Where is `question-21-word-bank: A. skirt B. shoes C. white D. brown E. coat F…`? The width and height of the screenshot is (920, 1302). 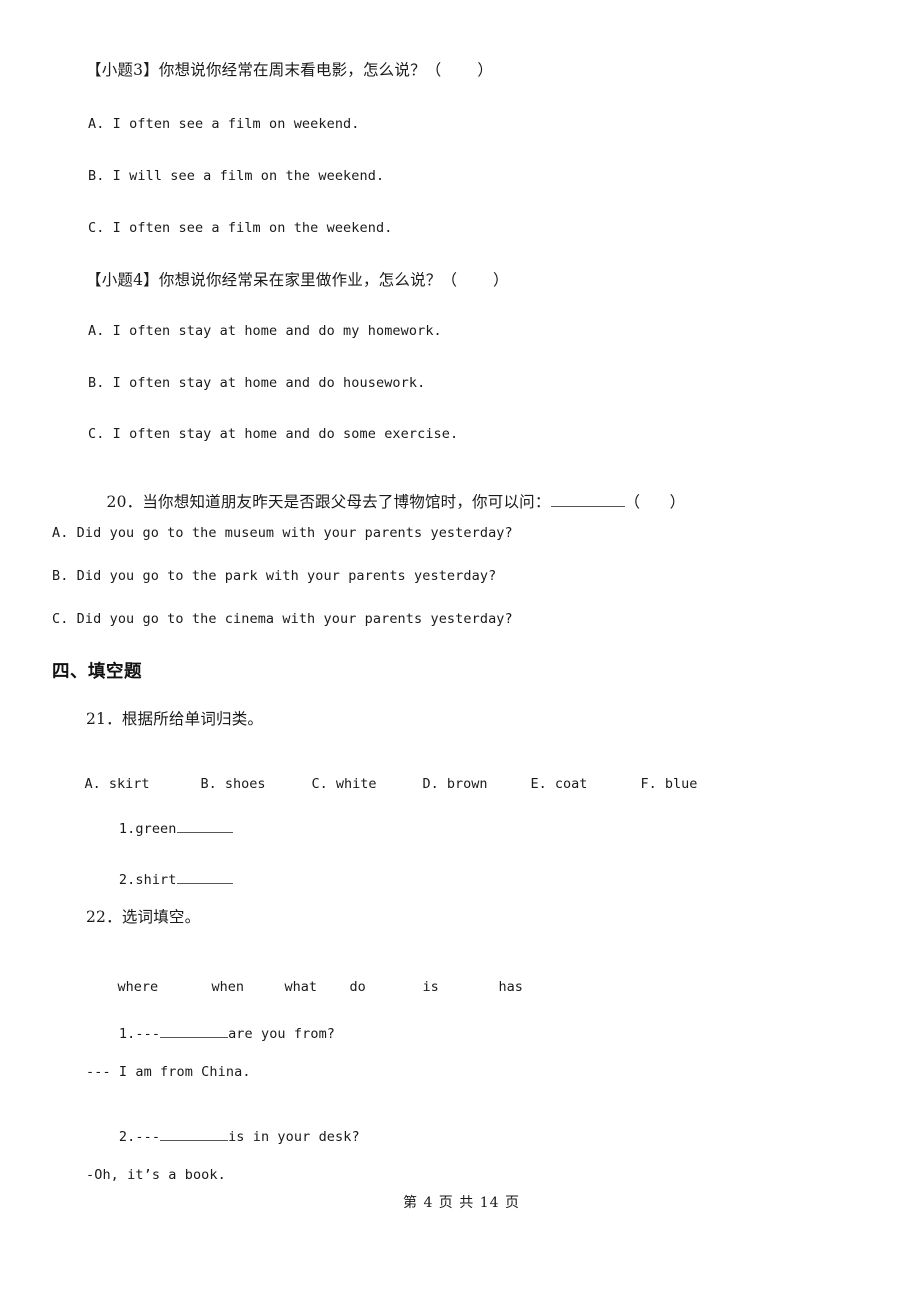 question-21-word-bank: A. skirt B. shoes C. white D. brown E. coat F… is located at coordinates (375, 784).